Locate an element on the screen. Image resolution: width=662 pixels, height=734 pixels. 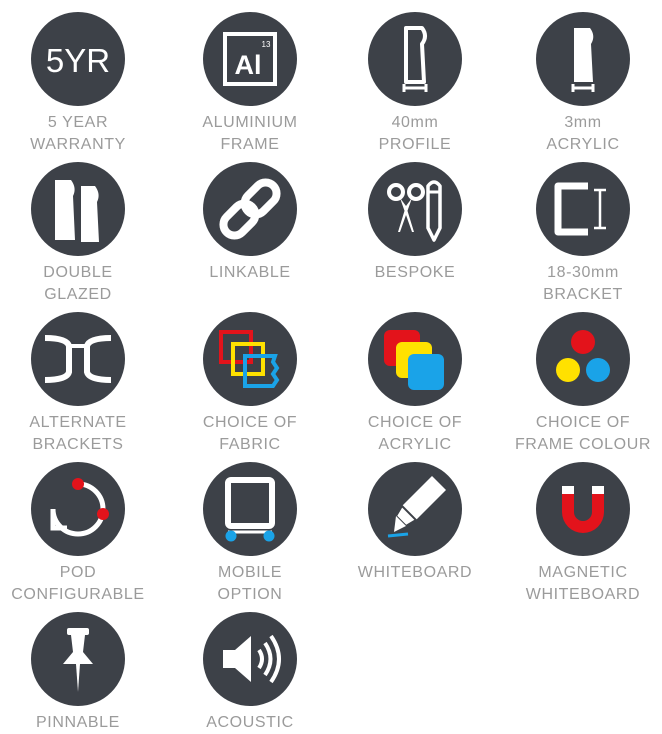
feature-label: 3mm ACRYLIC is located at coordinates (583, 133).